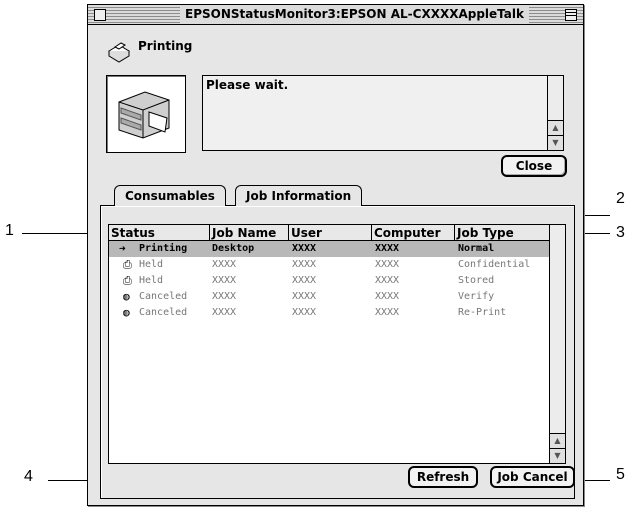  What do you see at coordinates (620, 232) in the screenshot?
I see `callout-3: 3` at bounding box center [620, 232].